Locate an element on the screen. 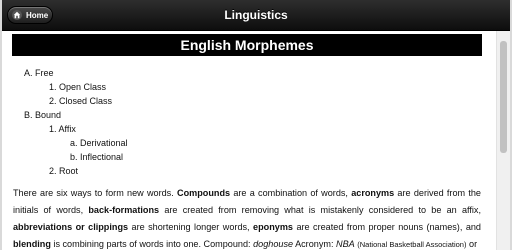  para-text: are shortening longer words, is located at coordinates (191, 227).